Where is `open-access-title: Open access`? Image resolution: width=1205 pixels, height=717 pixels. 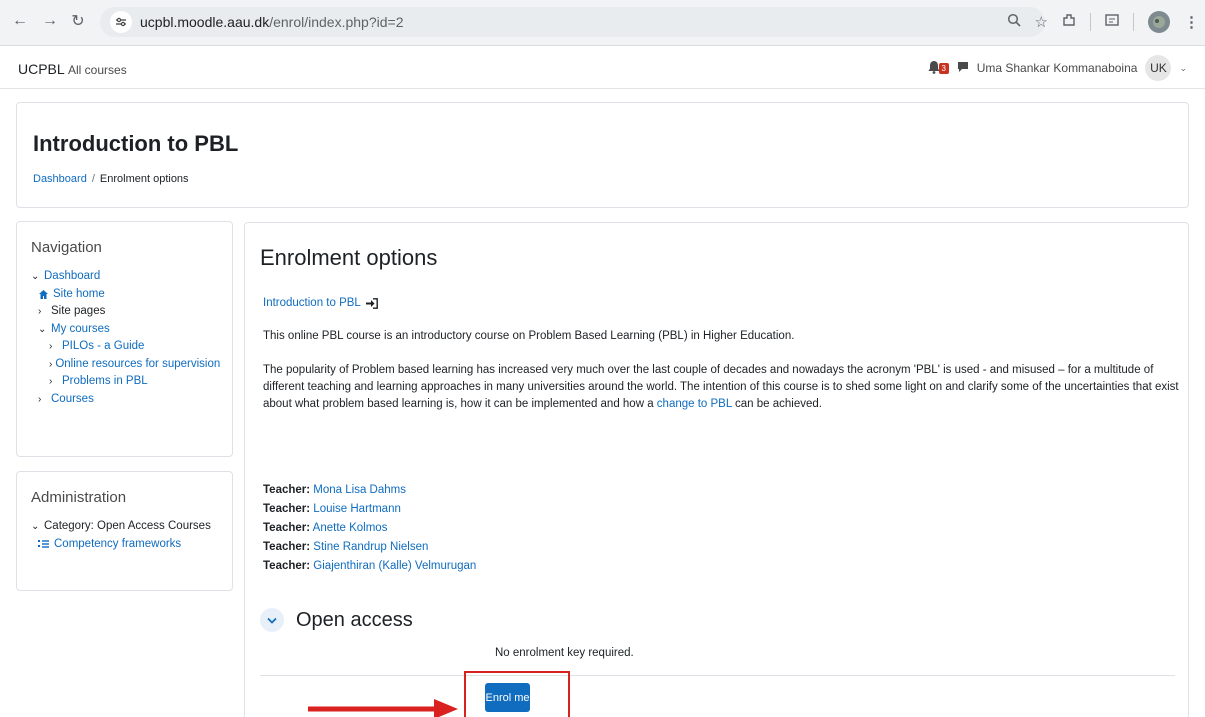
open-access-title: Open access is located at coordinates (354, 619).